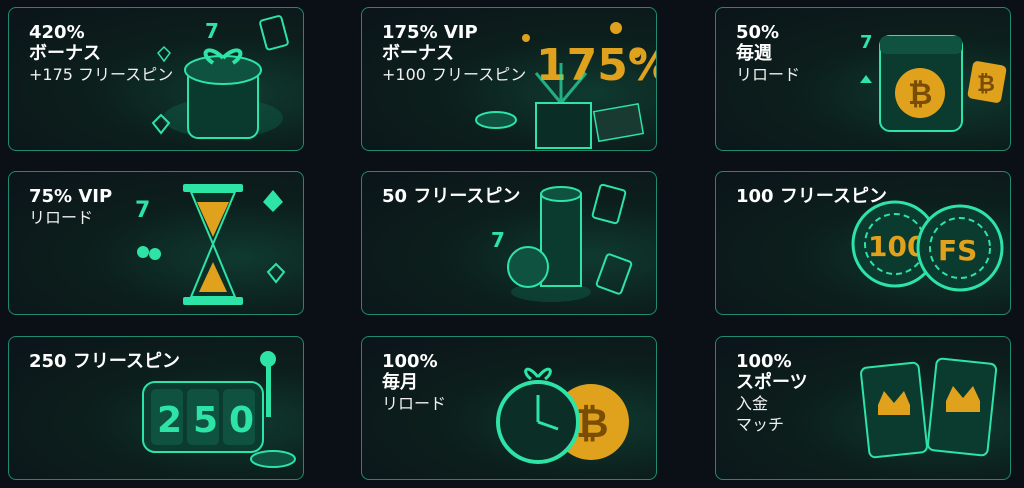 The height and width of the screenshot is (488, 1024). Describe the element at coordinates (208, 243) in the screenshot. I see `hourglass-icon: 7` at that location.